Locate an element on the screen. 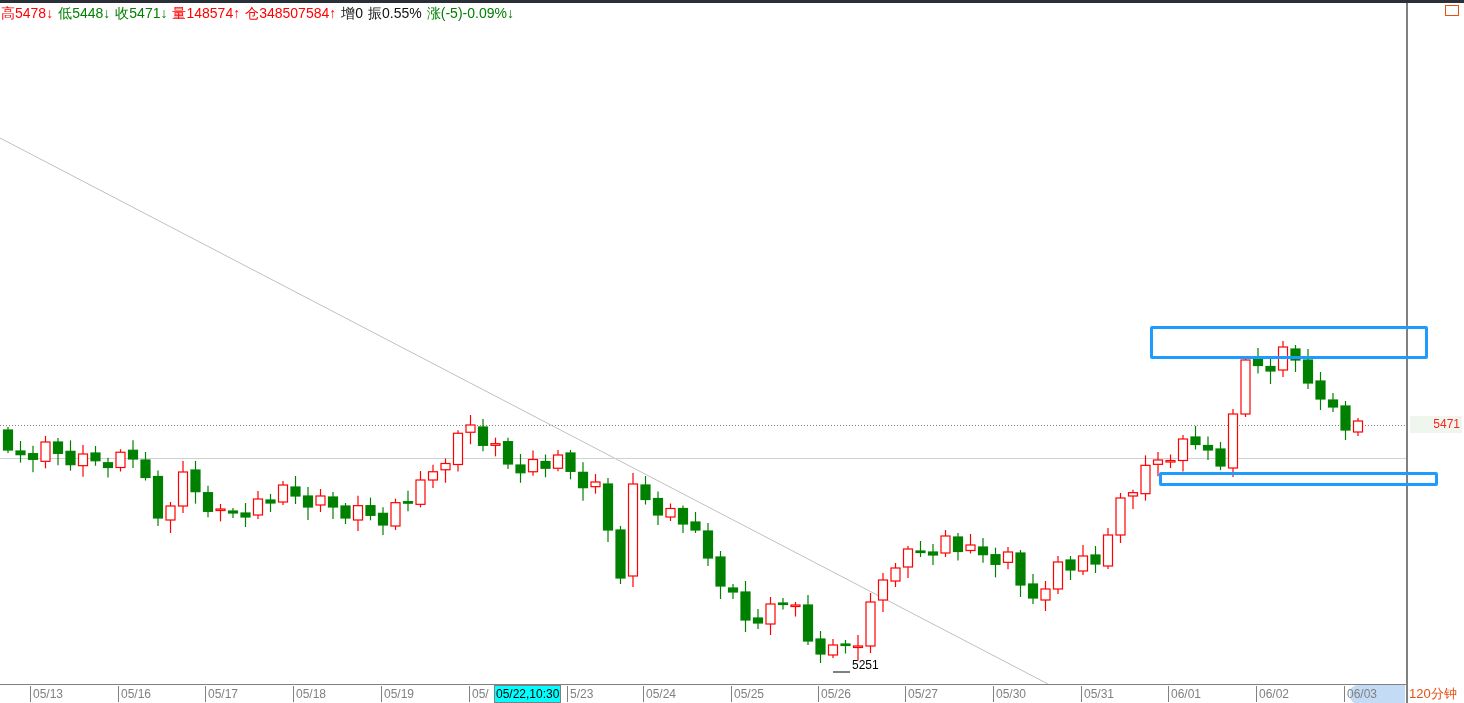 The image size is (1464, 703). date-label: 06/02 is located at coordinates (1273, 694).